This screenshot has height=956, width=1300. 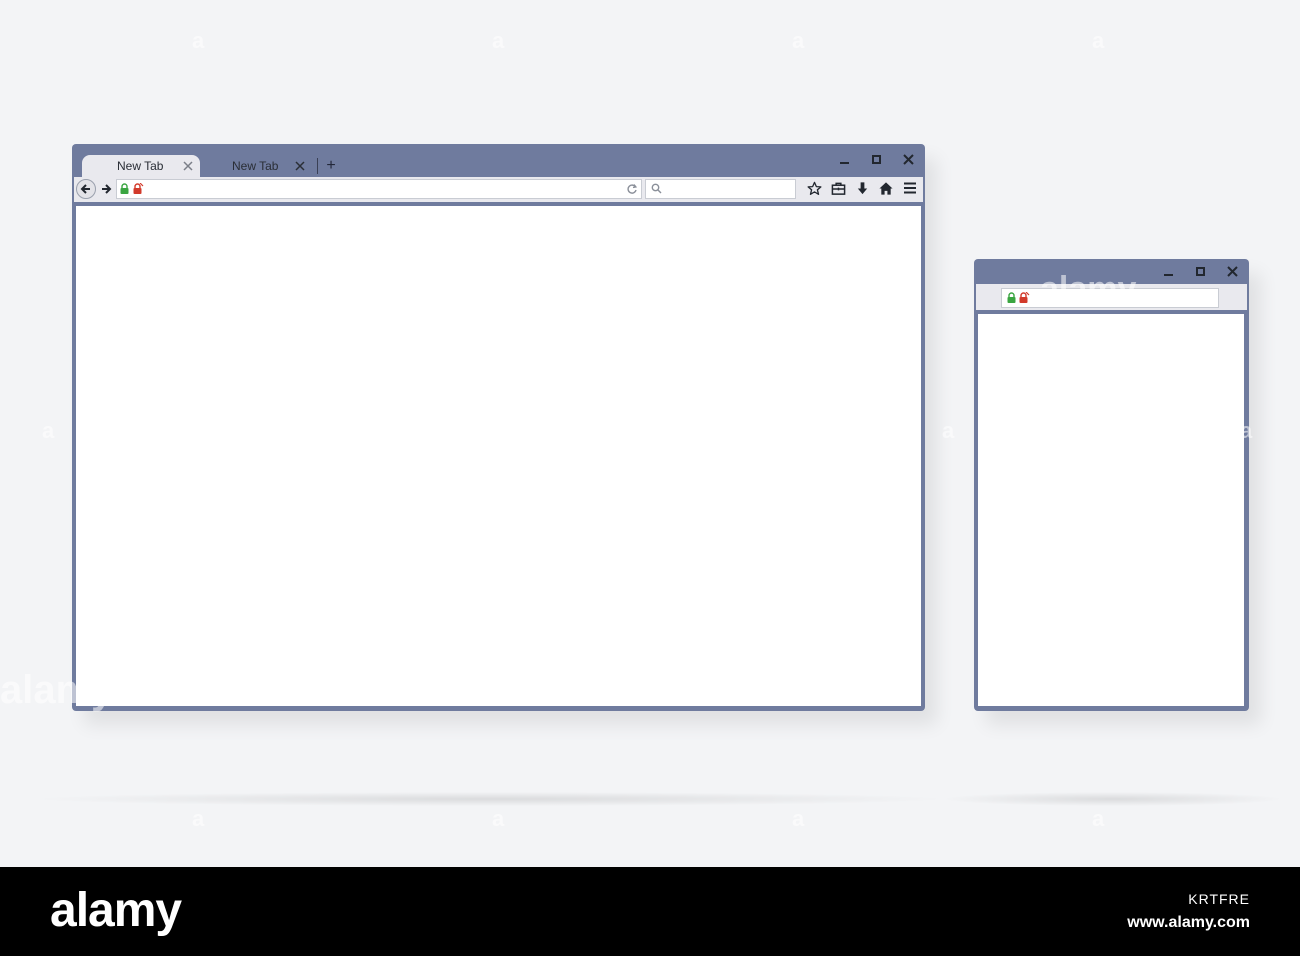 What do you see at coordinates (886, 188) in the screenshot?
I see `home-icon` at bounding box center [886, 188].